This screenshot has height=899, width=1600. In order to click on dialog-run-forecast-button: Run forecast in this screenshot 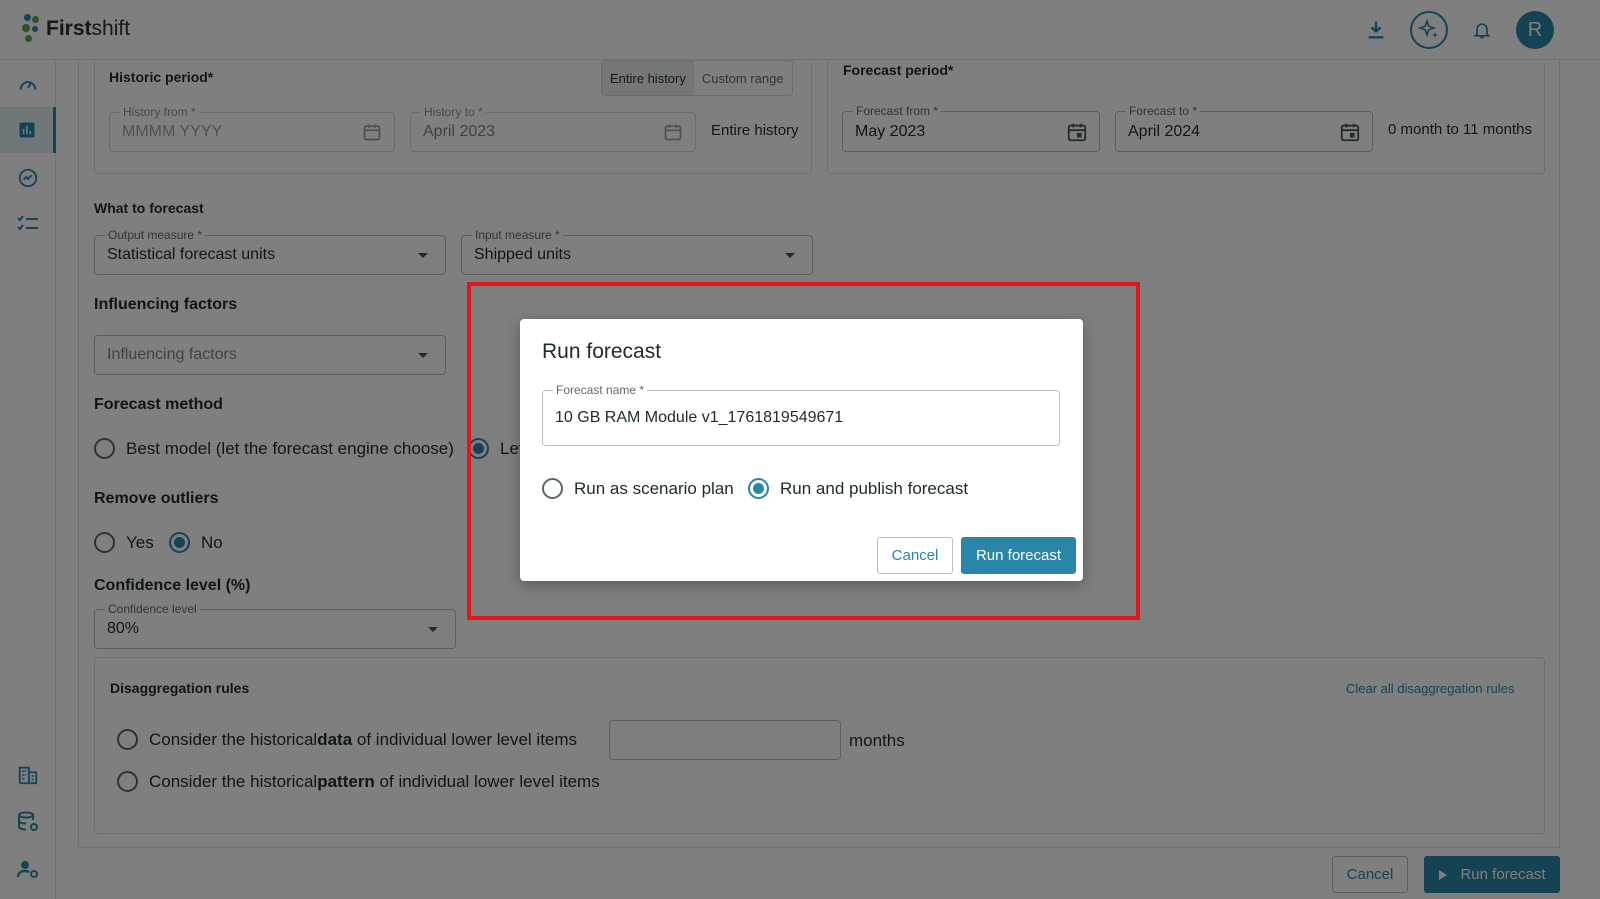, I will do `click(1018, 555)`.